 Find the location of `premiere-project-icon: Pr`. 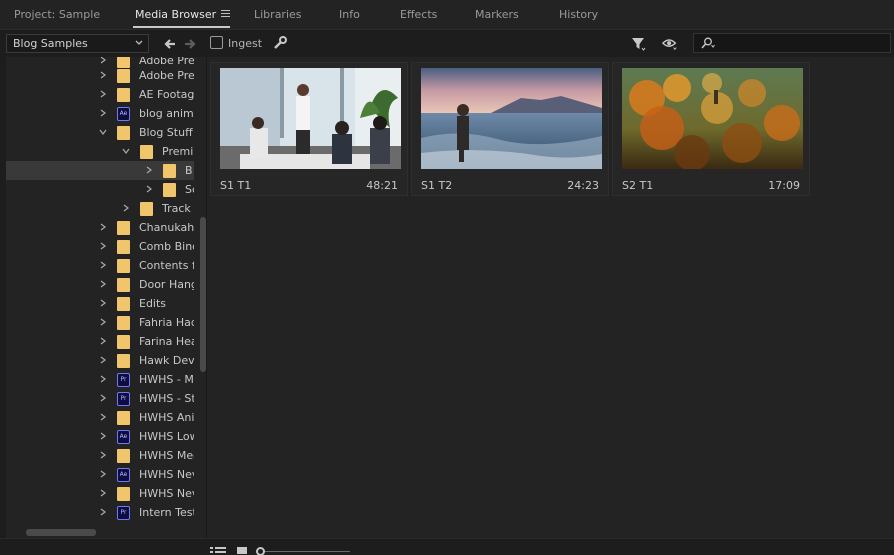

premiere-project-icon: Pr is located at coordinates (123, 380).